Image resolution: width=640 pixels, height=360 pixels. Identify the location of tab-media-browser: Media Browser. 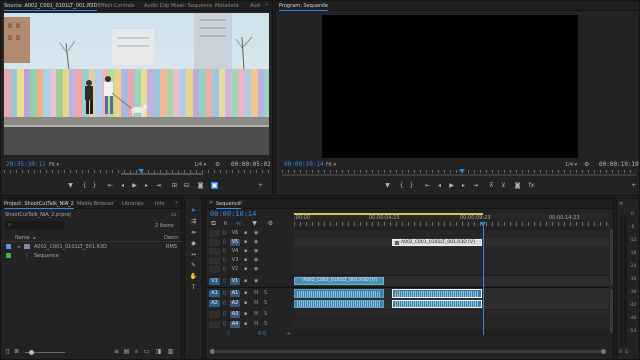
(95, 204).